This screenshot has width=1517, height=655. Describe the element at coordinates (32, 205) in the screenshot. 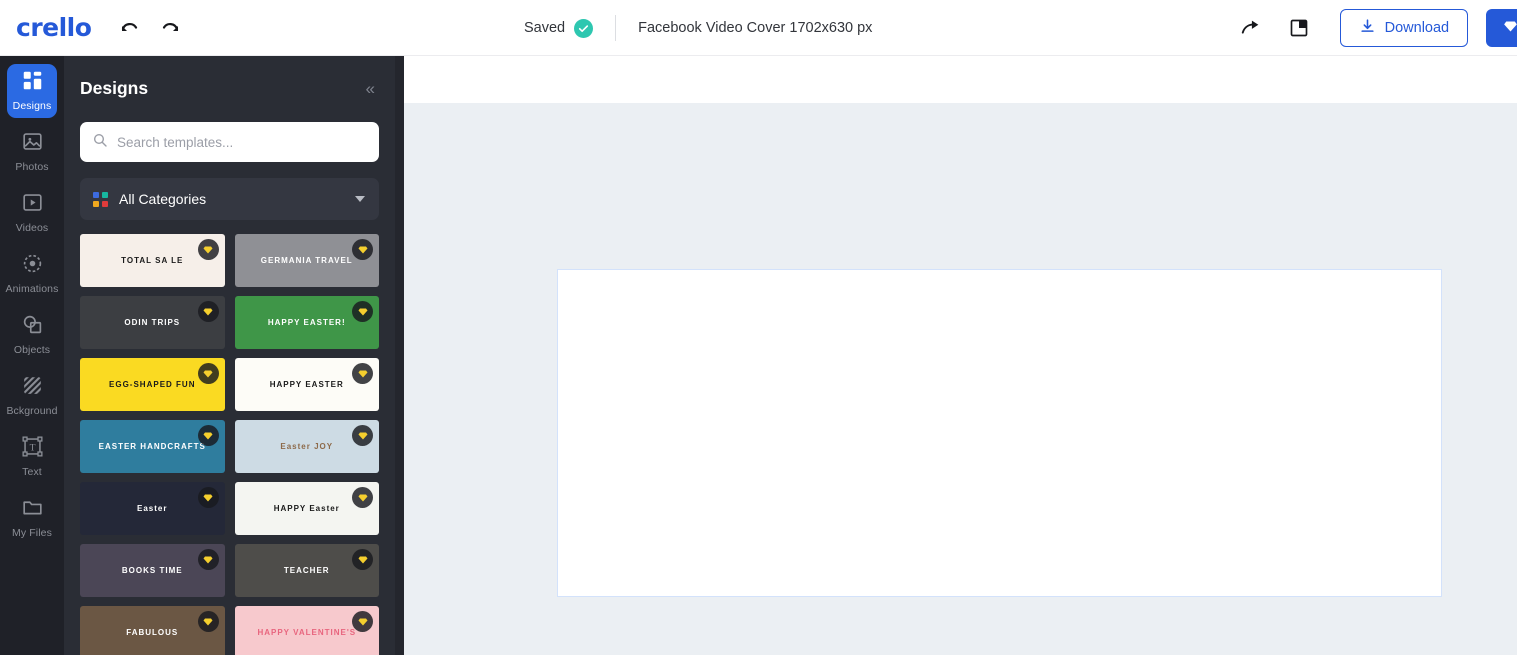

I see `video-play-icon` at that location.